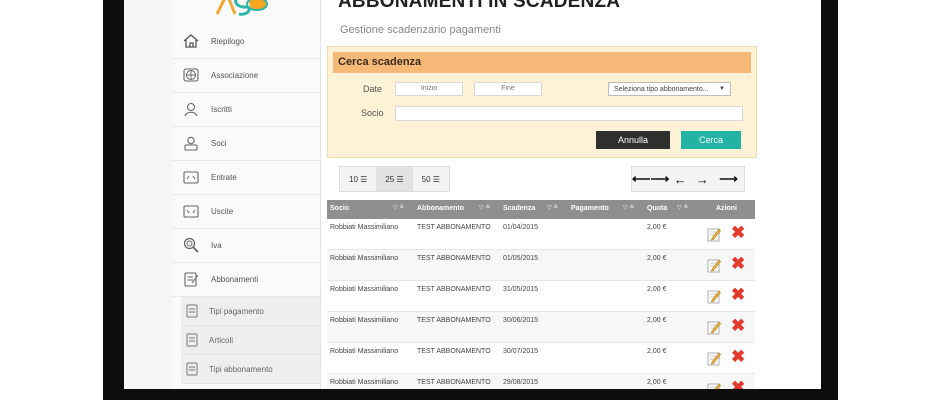 This screenshot has width=940, height=400. I want to click on subscription-type-select: Seleziona tipo abbonamento... ▼, so click(669, 89).